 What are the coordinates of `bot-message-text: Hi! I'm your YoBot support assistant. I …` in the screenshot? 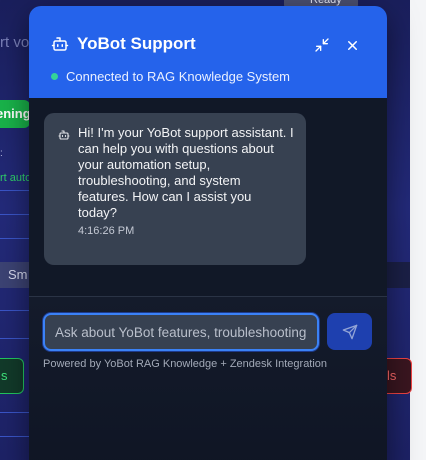 It's located at (186, 172).